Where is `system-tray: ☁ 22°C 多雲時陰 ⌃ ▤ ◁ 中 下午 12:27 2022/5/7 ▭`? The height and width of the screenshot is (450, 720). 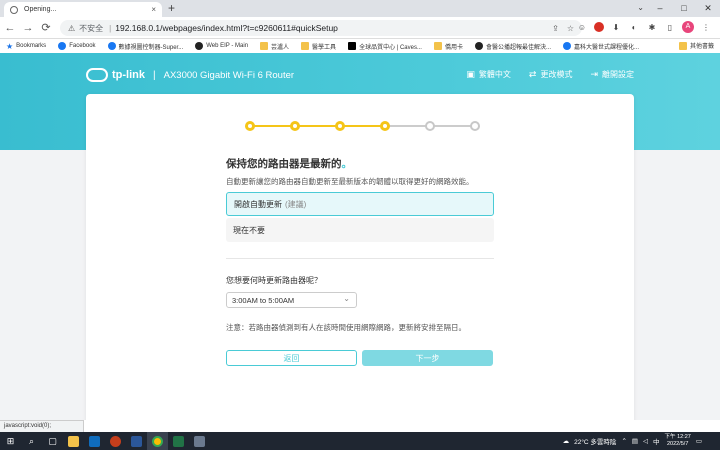 system-tray: ☁ 22°C 多雲時陰 ⌃ ▤ ◁ 中 下午 12:27 2022/5/7 ▭ is located at coordinates (641, 441).